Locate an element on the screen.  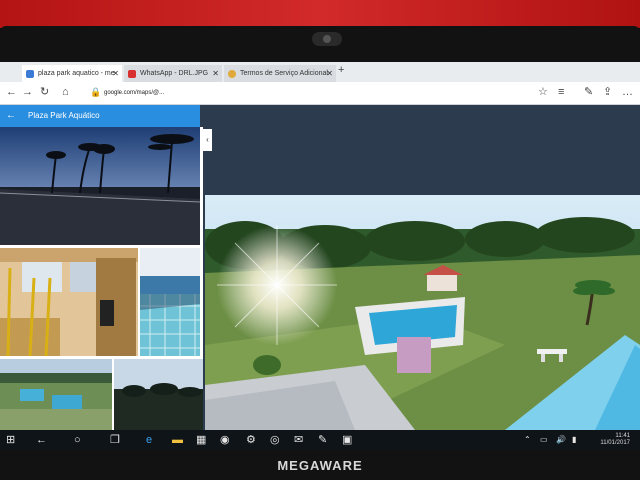
panel-header: ← Plaza Park Aquático is located at coordinates (100, 116).